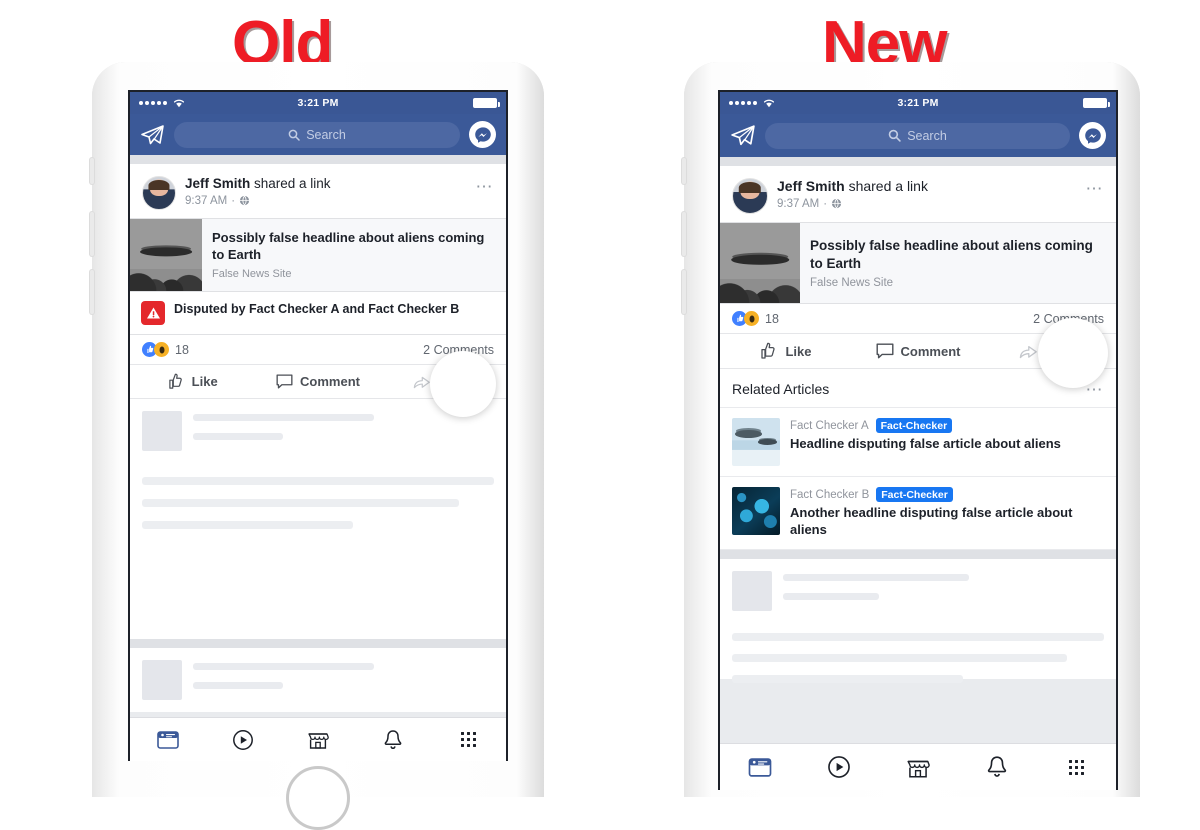 This screenshot has height=830, width=1200. Describe the element at coordinates (318, 798) in the screenshot. I see `home-button` at that location.